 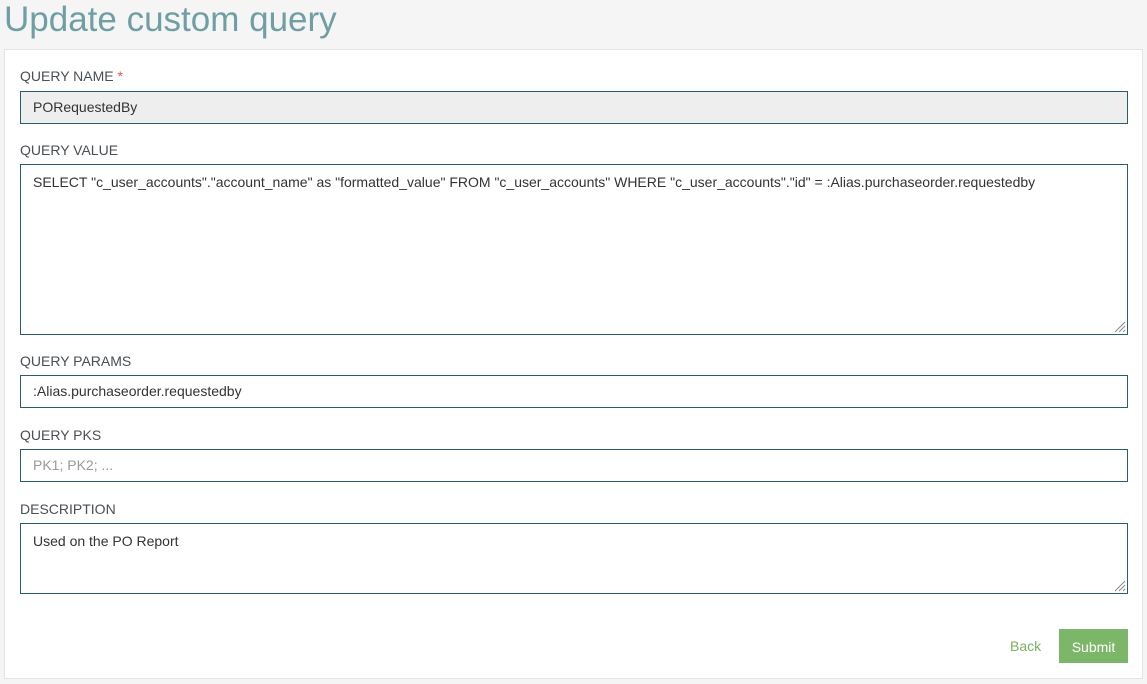 What do you see at coordinates (68, 509) in the screenshot?
I see `description-label: DESCRIPTION` at bounding box center [68, 509].